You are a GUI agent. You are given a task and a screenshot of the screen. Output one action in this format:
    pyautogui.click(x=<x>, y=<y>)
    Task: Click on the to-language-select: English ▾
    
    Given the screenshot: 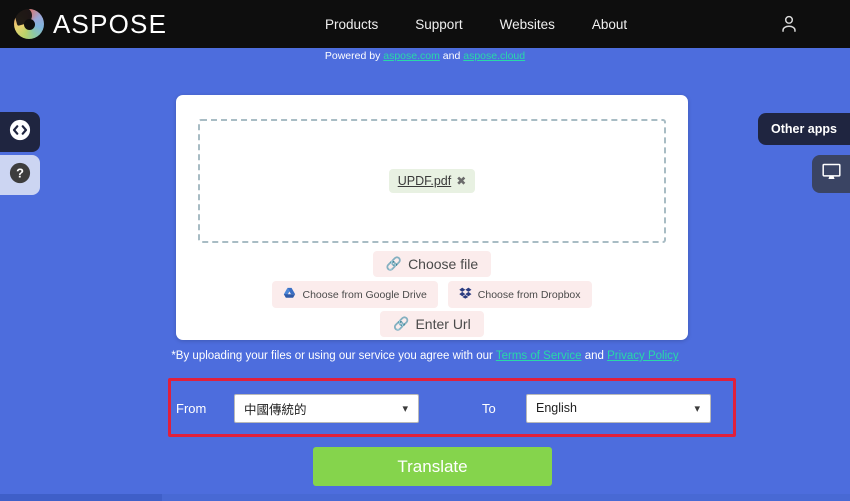 What is the action you would take?
    pyautogui.click(x=618, y=408)
    